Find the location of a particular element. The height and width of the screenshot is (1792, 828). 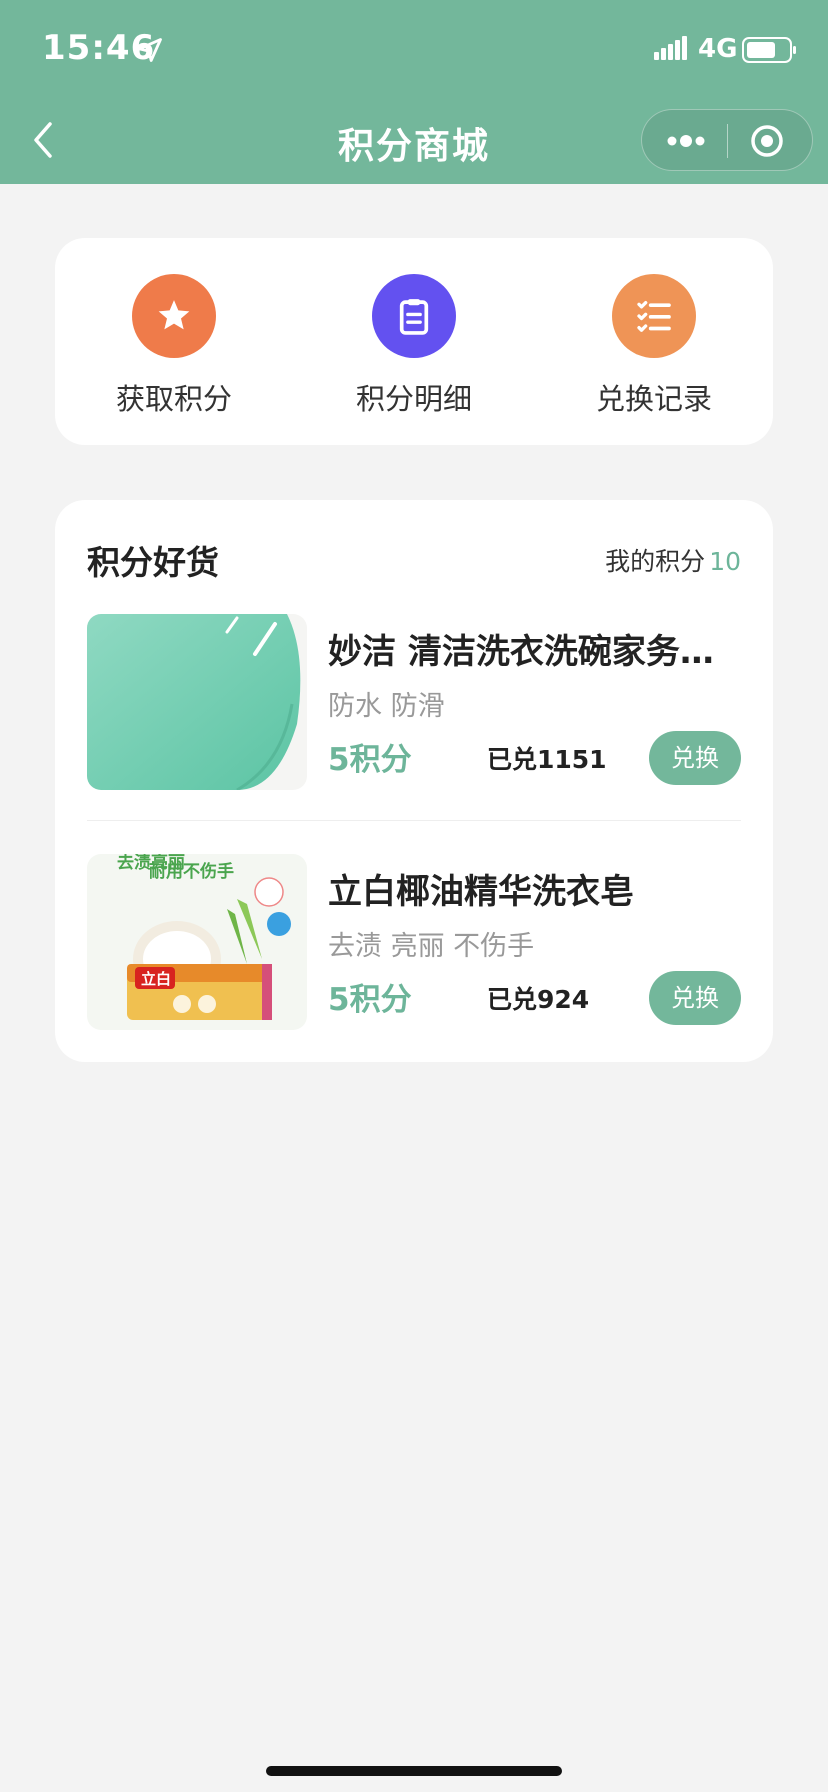

signal-icon is located at coordinates (670, 48).